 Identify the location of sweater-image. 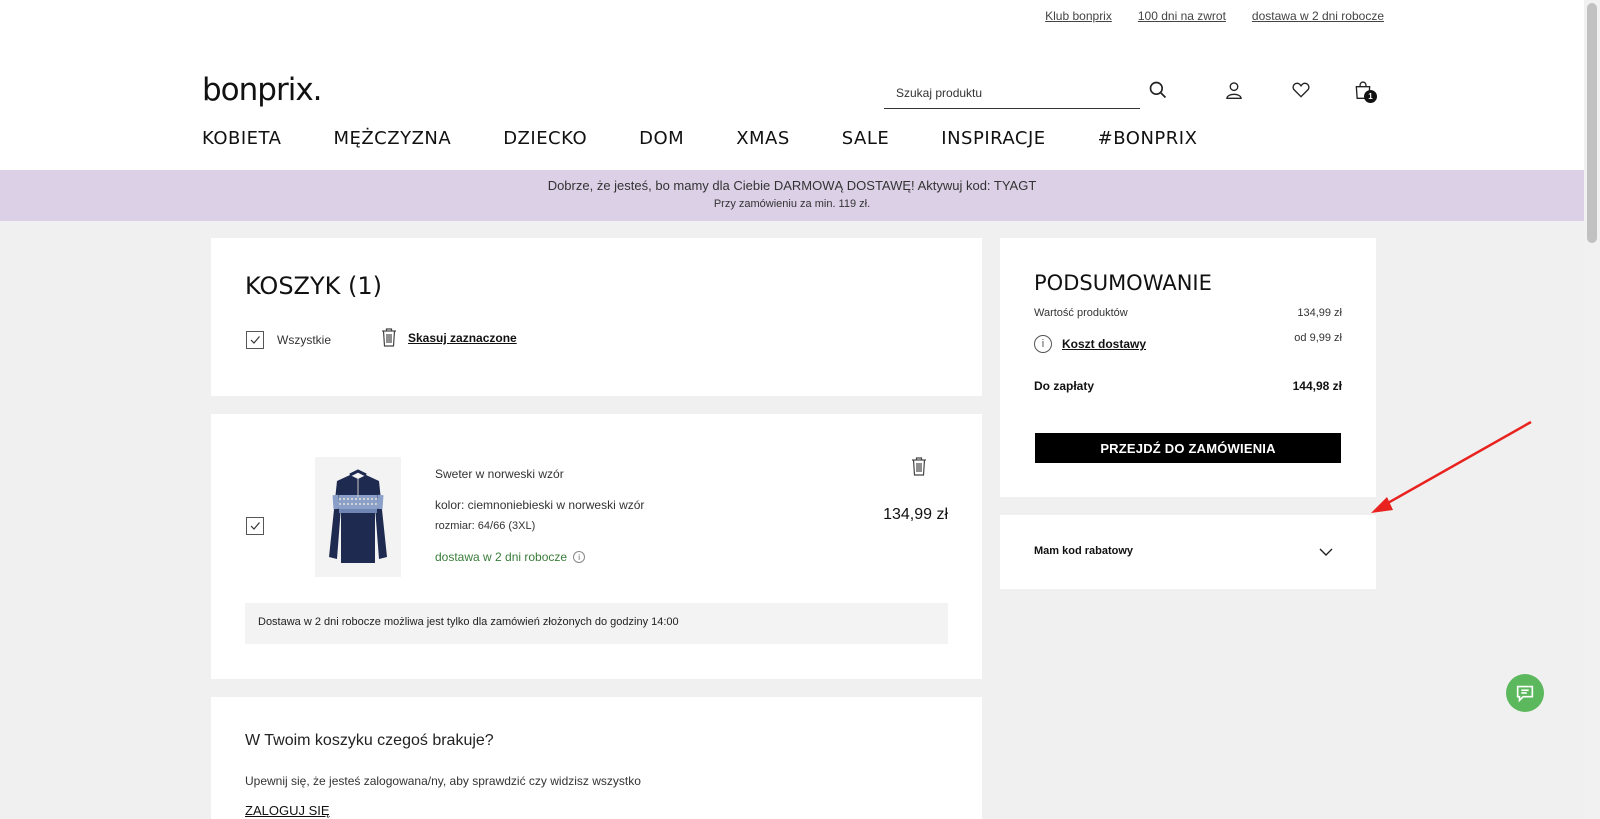
(358, 516).